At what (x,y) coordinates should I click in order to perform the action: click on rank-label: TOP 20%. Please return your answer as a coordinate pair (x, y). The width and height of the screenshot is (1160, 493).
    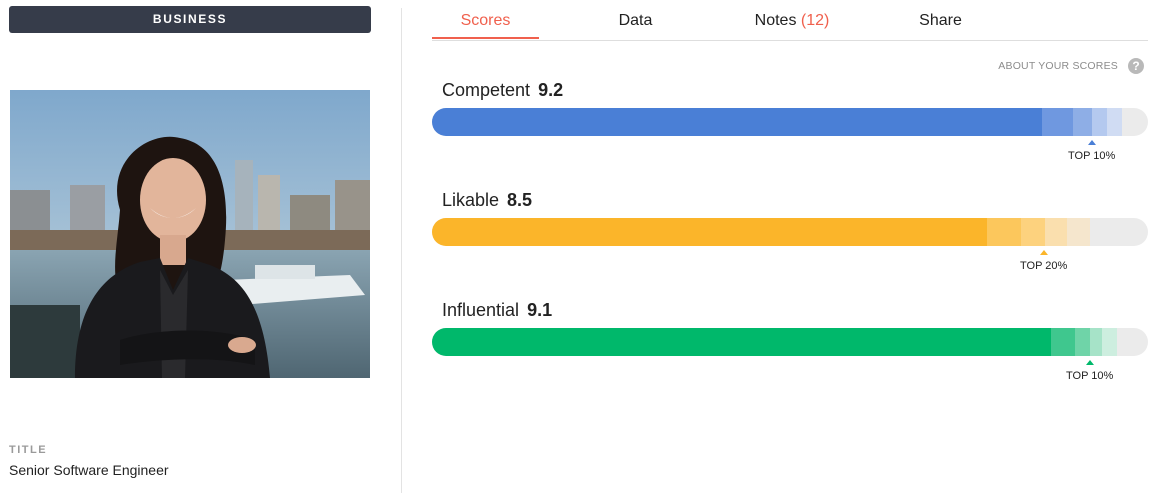
    Looking at the image, I should click on (1044, 266).